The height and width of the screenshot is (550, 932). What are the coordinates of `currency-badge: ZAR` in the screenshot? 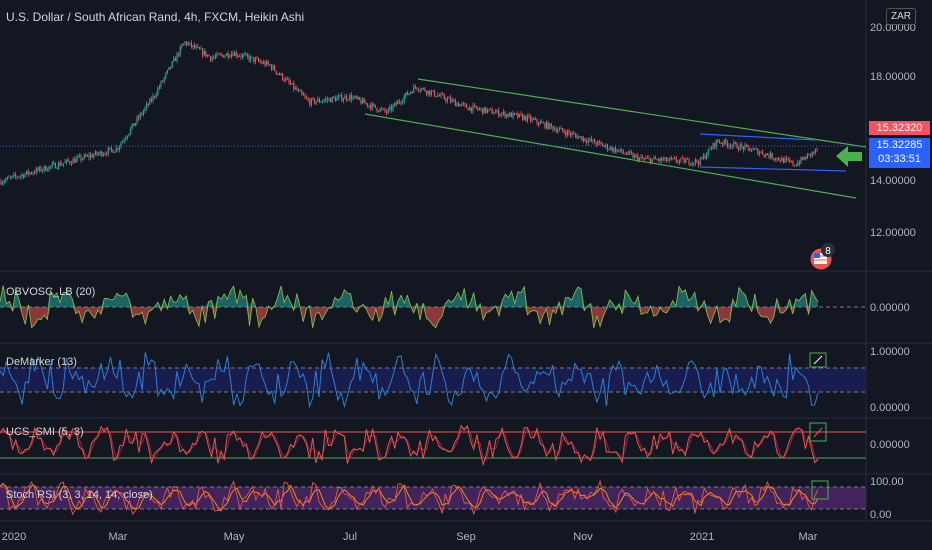 It's located at (901, 16).